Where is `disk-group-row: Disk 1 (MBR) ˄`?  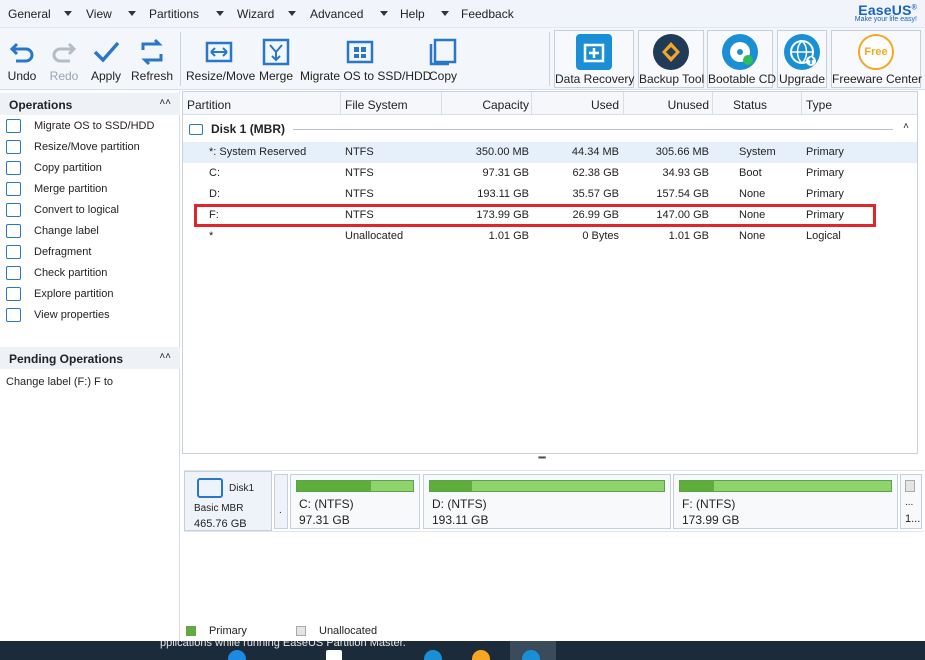
disk-group-row: Disk 1 (MBR) ˄ is located at coordinates (550, 129).